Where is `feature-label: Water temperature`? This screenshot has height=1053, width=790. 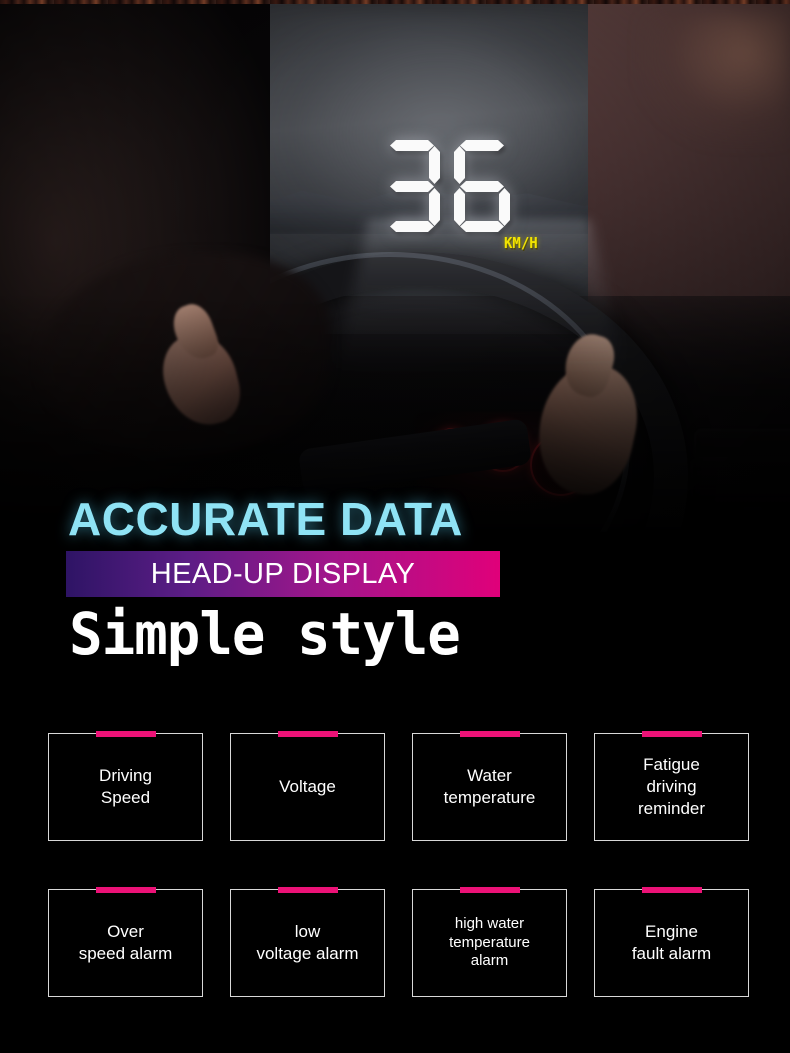 feature-label: Water temperature is located at coordinates (489, 786).